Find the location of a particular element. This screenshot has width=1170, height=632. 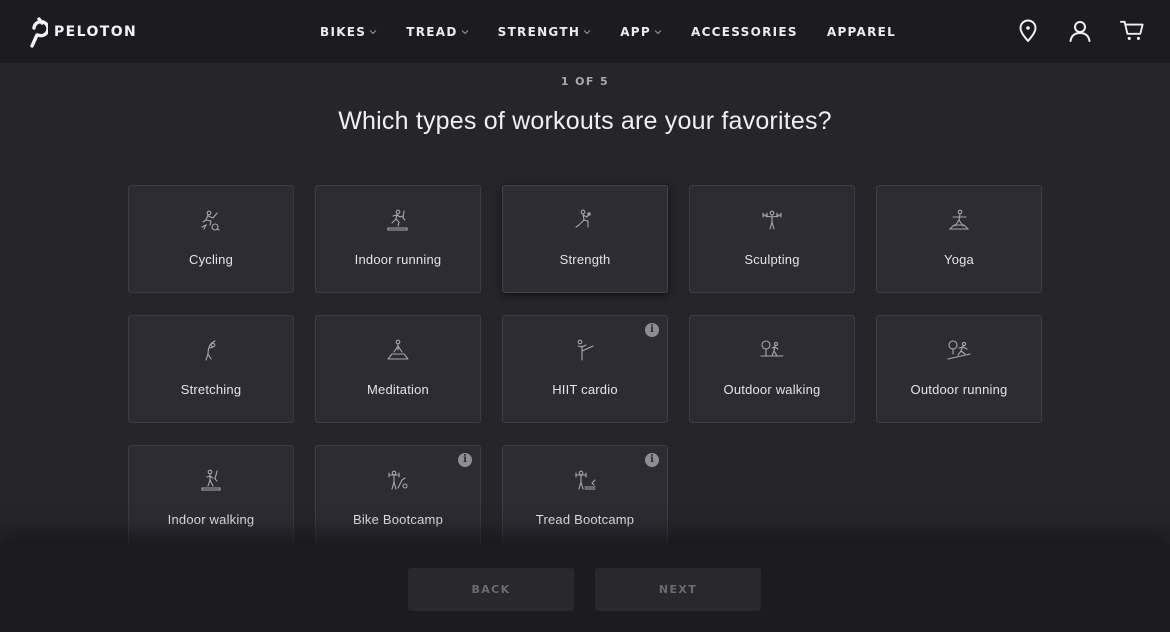

outdoor-walking-icon is located at coordinates (772, 348).